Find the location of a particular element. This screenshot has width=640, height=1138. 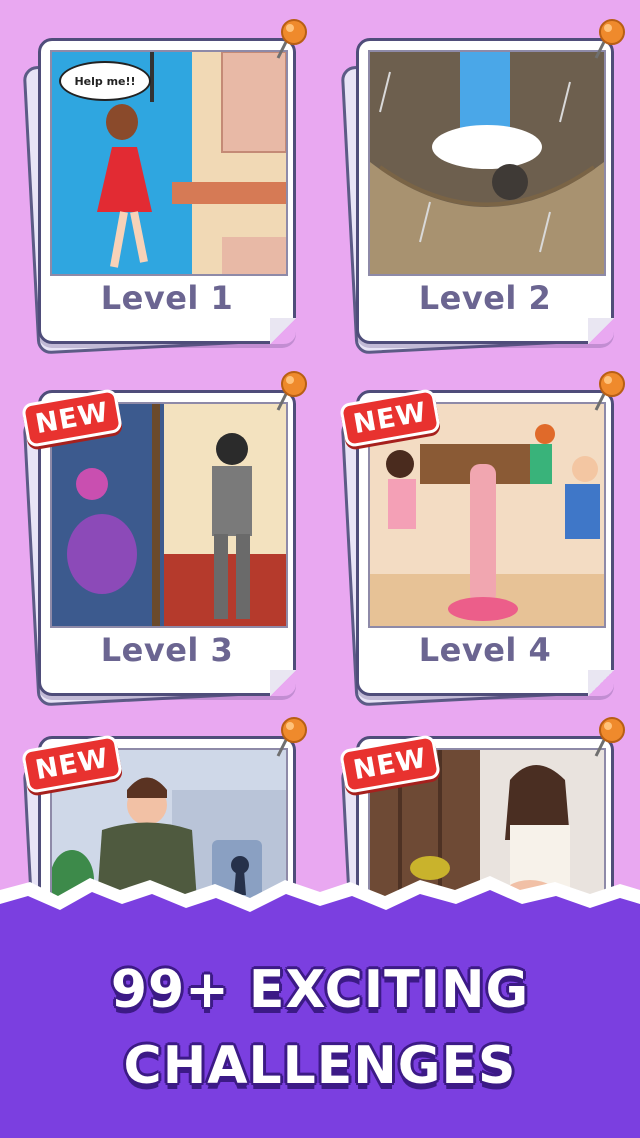

level-label: Level 4 is located at coordinates (485, 650).